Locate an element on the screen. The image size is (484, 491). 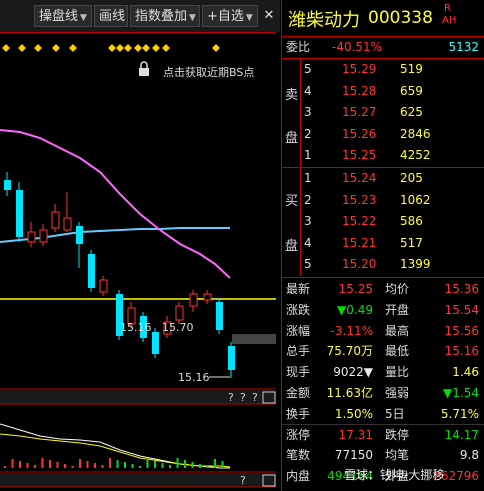
bid-row: 2 15.23 1062 is located at coordinates (383, 200).